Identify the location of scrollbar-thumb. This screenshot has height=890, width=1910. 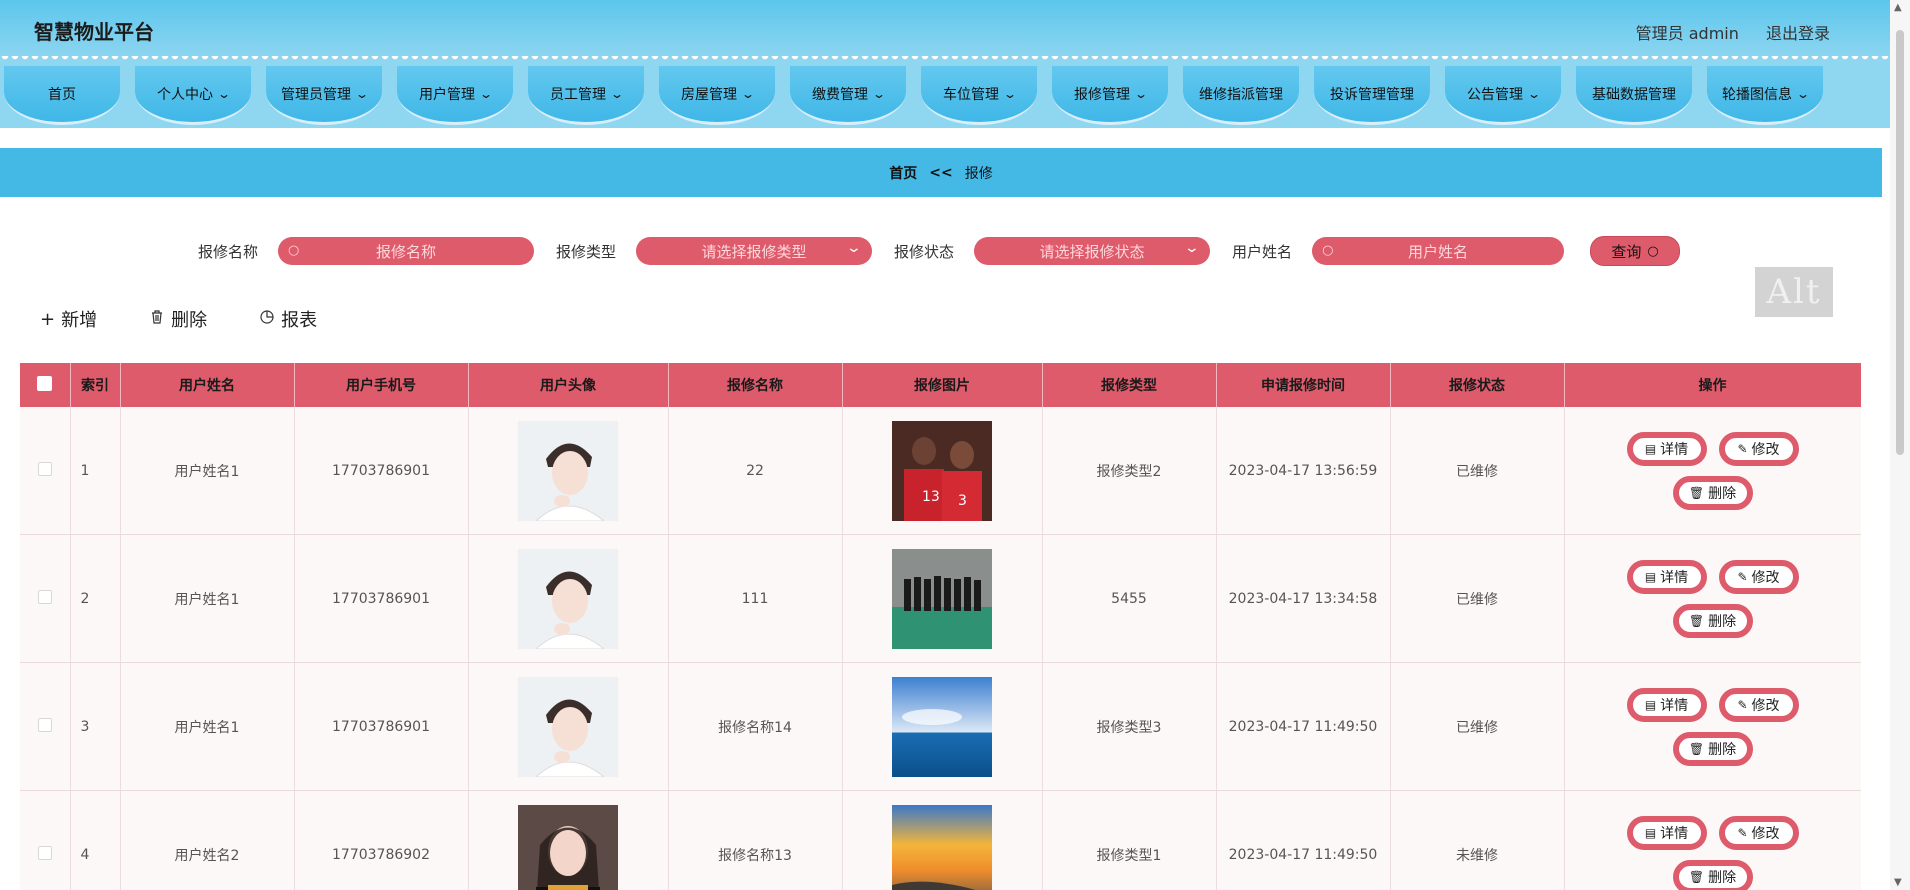
(1900, 242).